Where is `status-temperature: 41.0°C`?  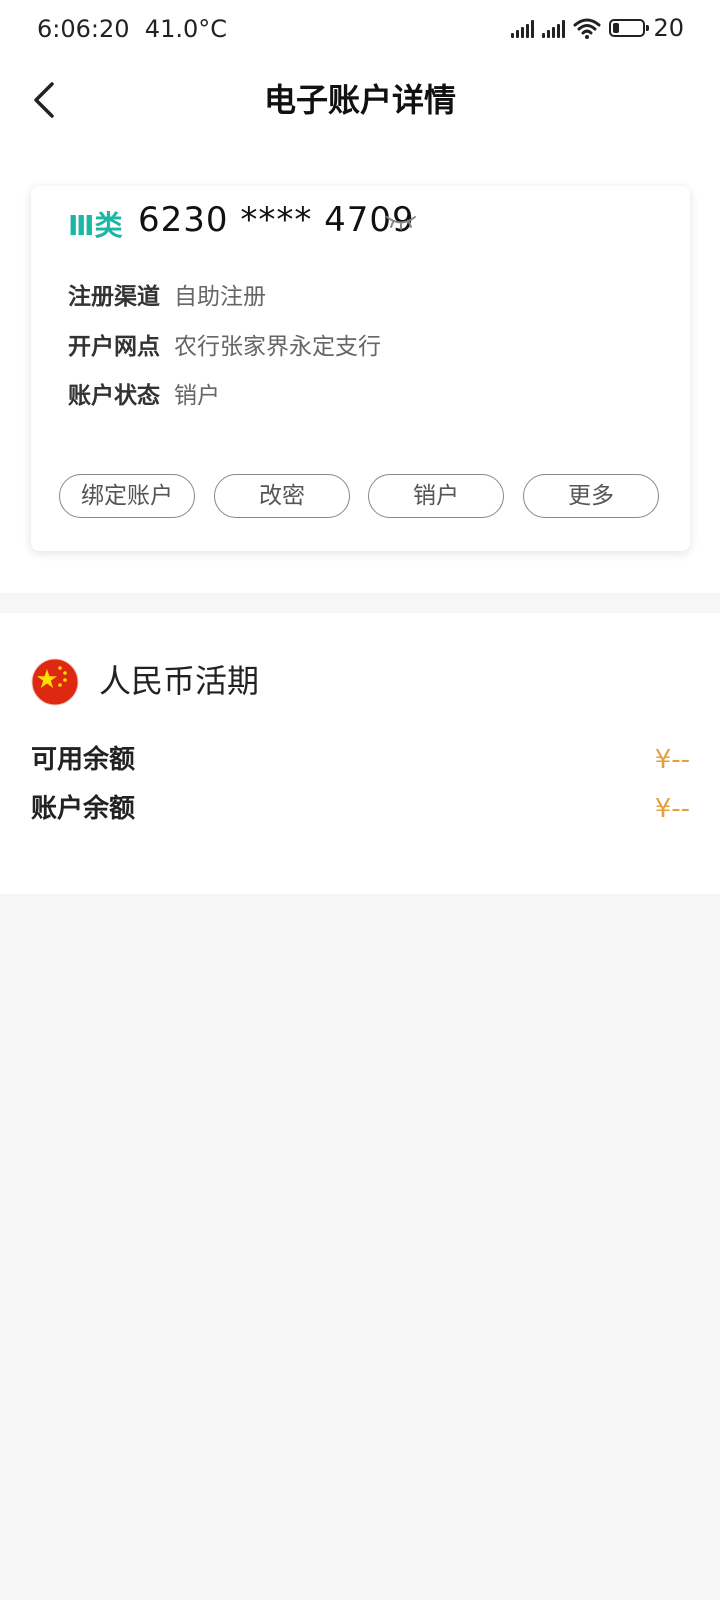 status-temperature: 41.0°C is located at coordinates (185, 29).